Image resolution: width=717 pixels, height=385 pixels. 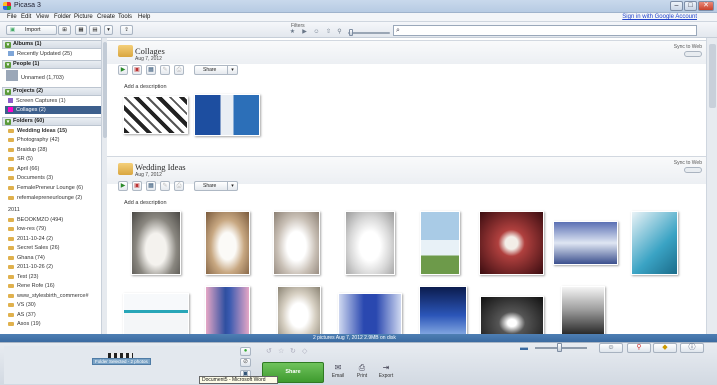 I want to click on folder-item: 2011-10-26 (2), so click(x=55, y=267).